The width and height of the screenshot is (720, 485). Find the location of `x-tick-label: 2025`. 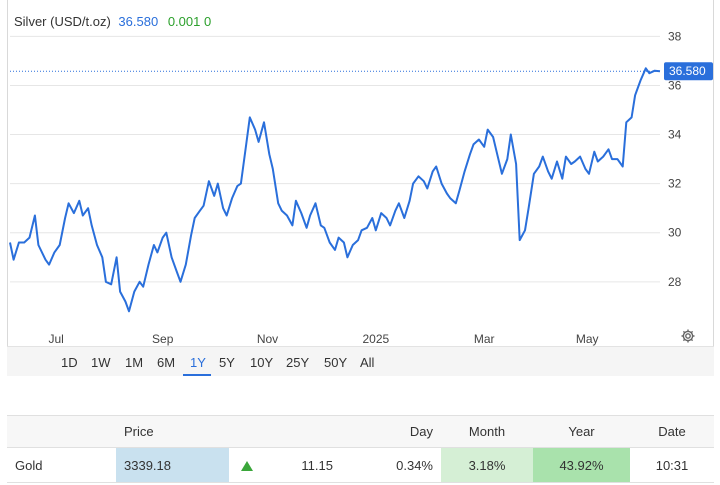

x-tick-label: 2025 is located at coordinates (375, 339).